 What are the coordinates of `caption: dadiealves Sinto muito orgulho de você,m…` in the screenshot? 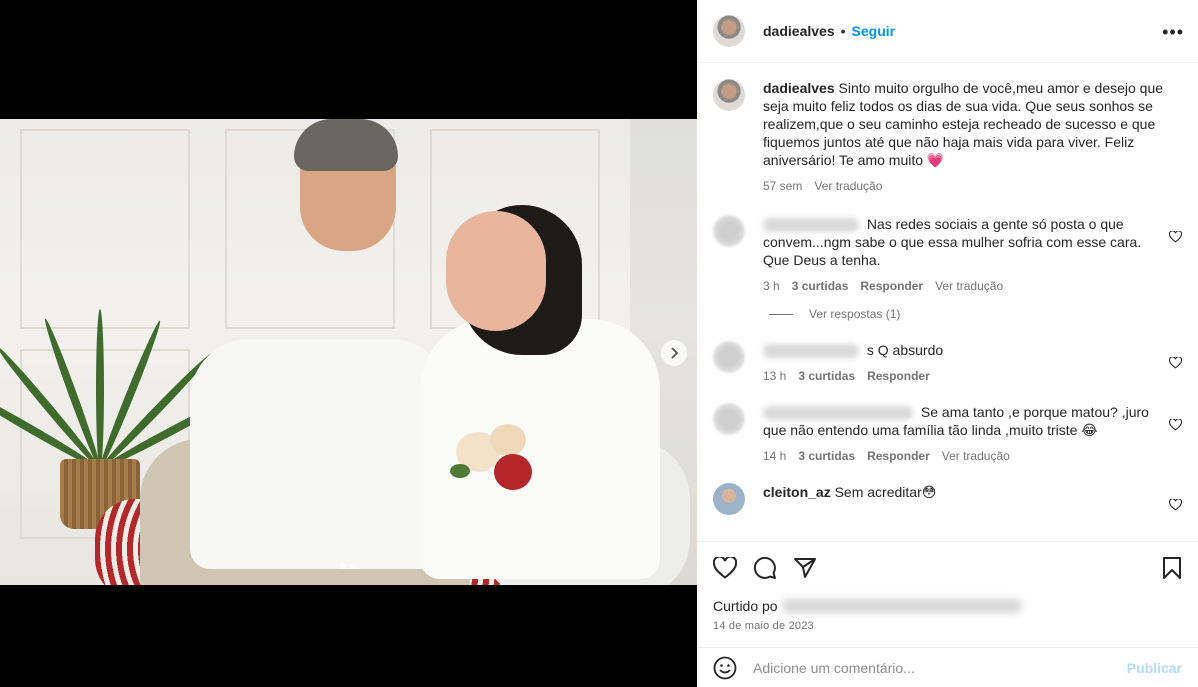 It's located at (947, 137).